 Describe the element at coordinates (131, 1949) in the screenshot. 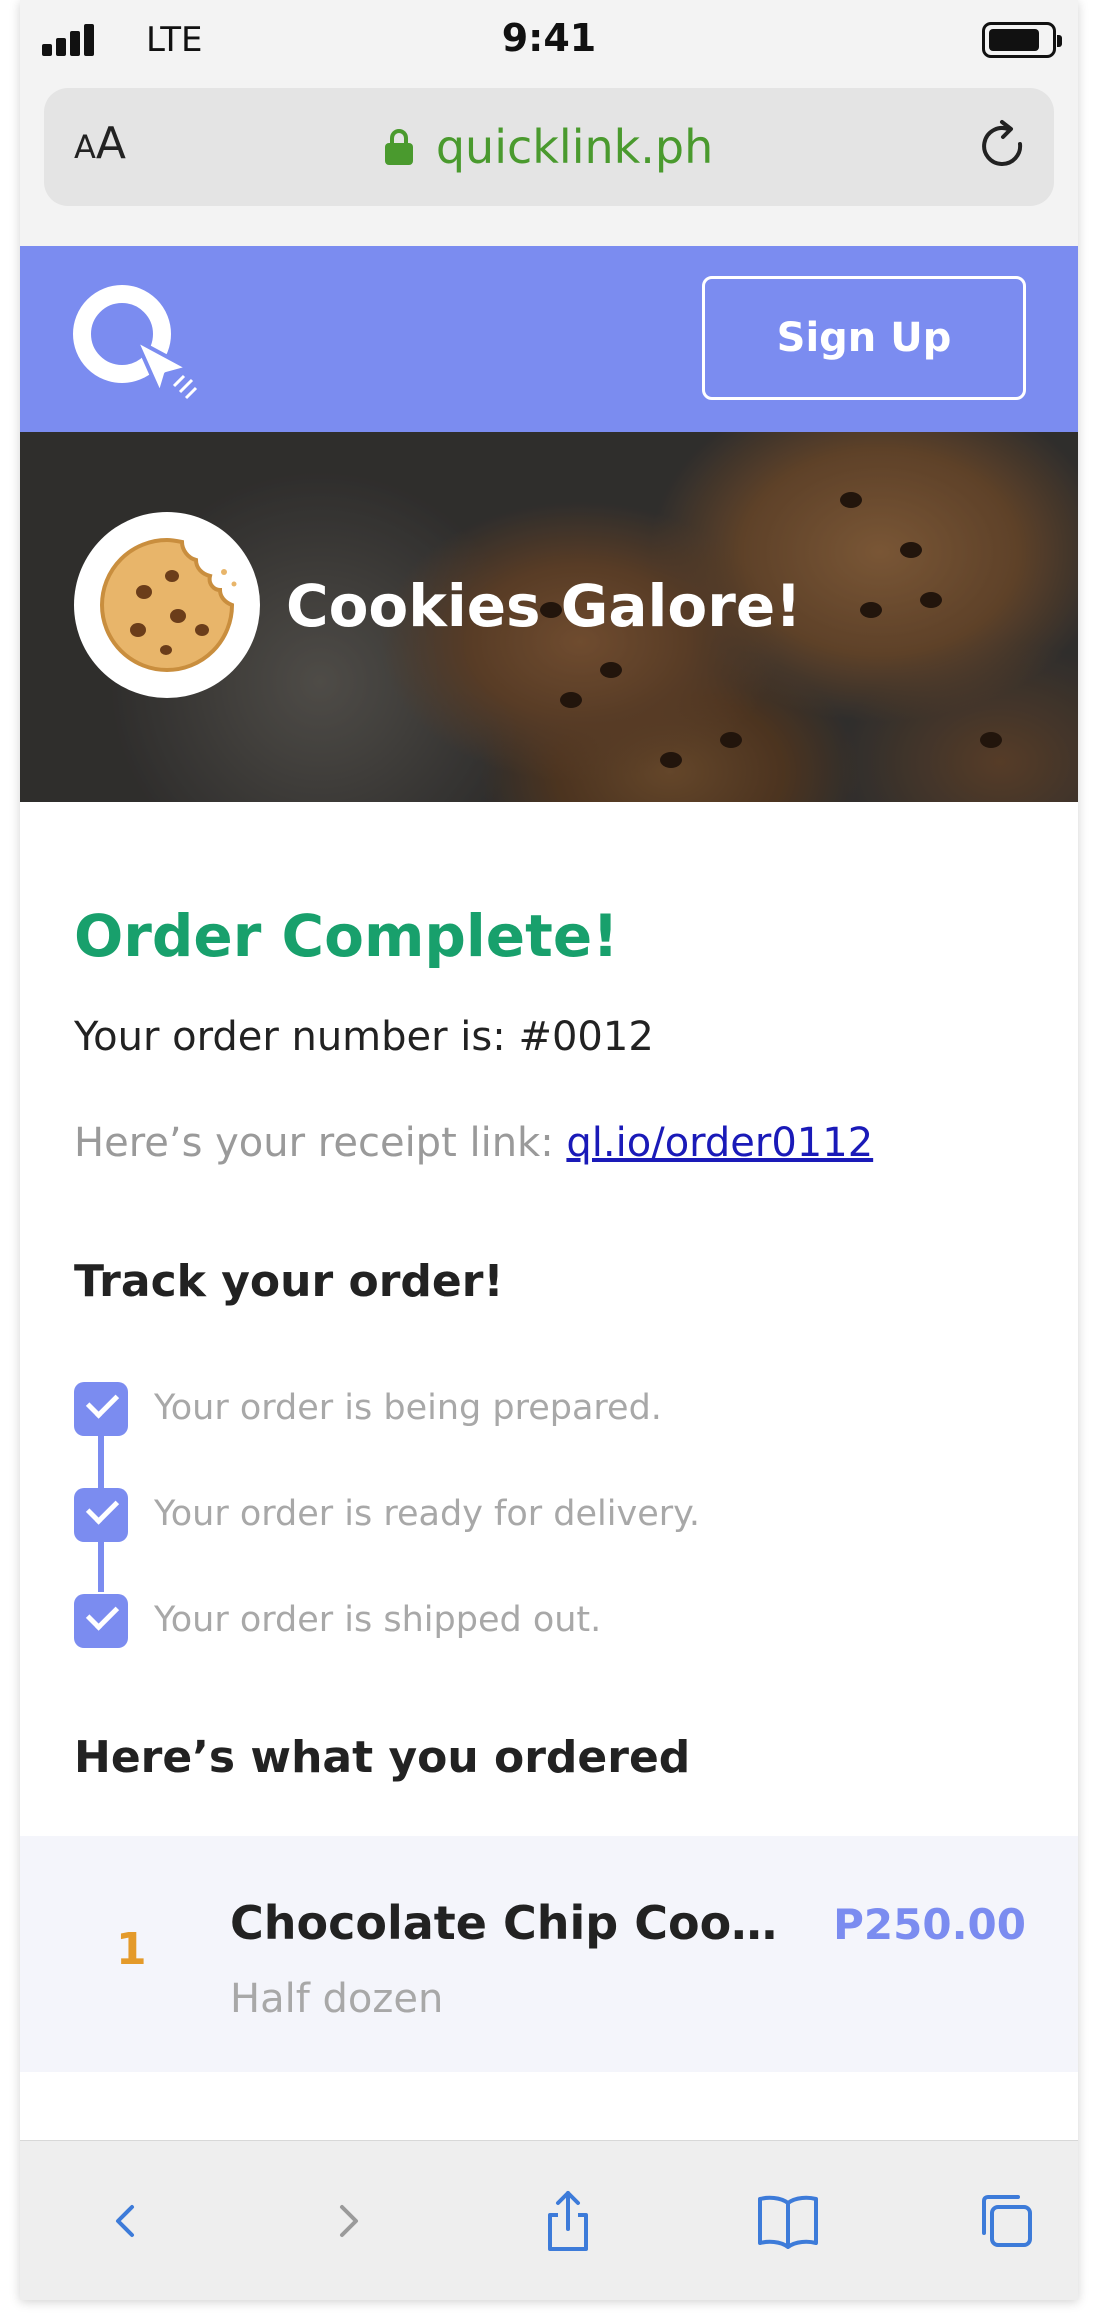

I see `item-quantity: 1` at that location.